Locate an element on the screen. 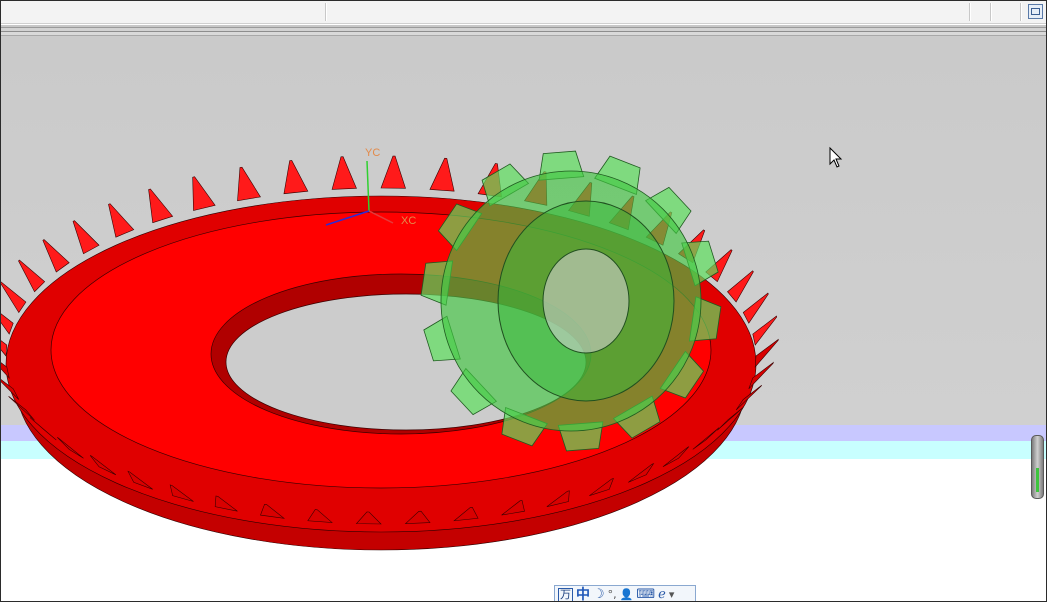 This screenshot has width=1047, height=602. ime-toolbar: 万 中 ☽ °, 👤 ⌨ ℯ ▾ is located at coordinates (625, 593).